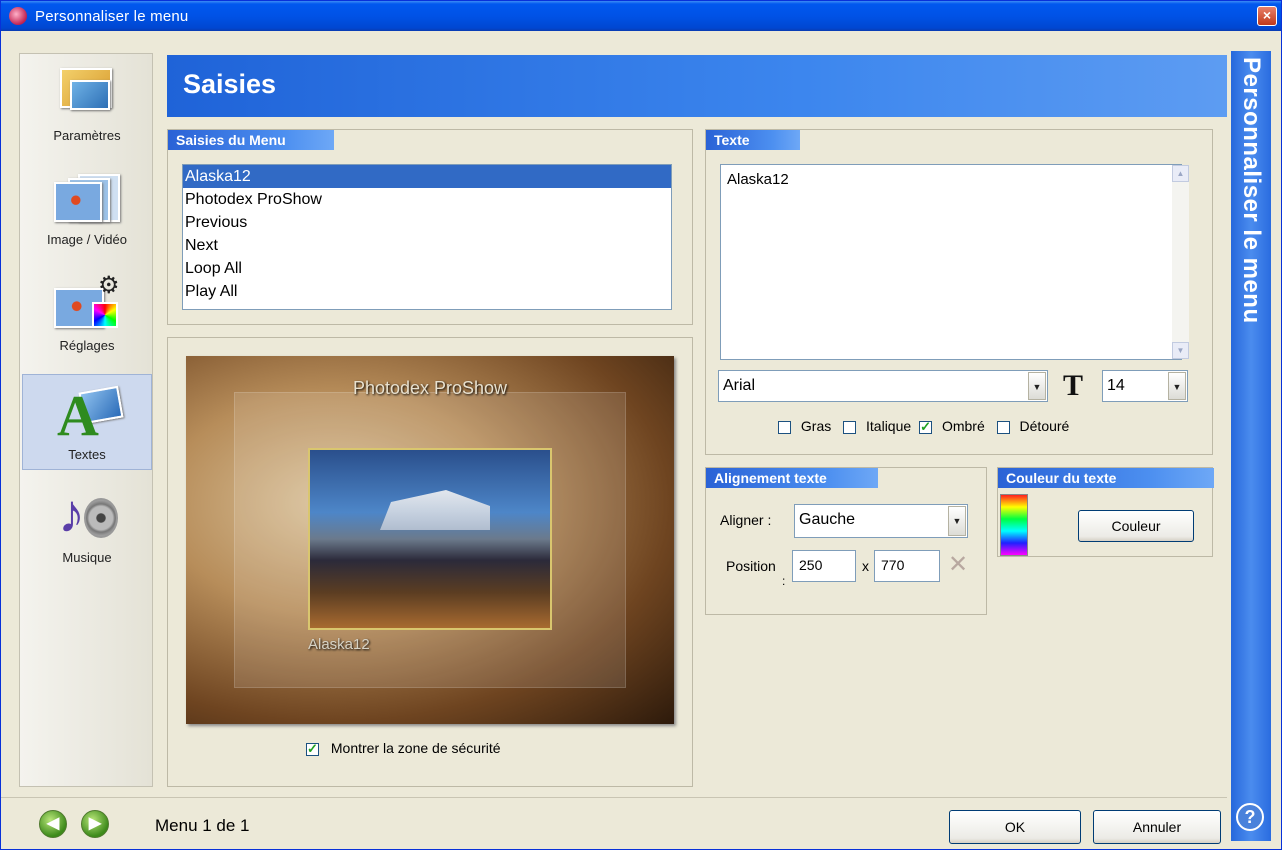 The height and width of the screenshot is (850, 1286). What do you see at coordinates (427, 222) in the screenshot?
I see `list-item: Previous` at bounding box center [427, 222].